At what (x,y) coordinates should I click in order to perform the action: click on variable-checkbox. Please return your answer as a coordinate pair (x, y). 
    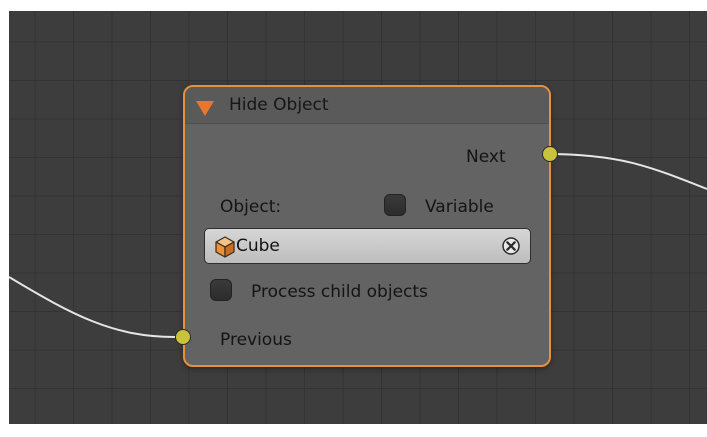
    Looking at the image, I should click on (395, 205).